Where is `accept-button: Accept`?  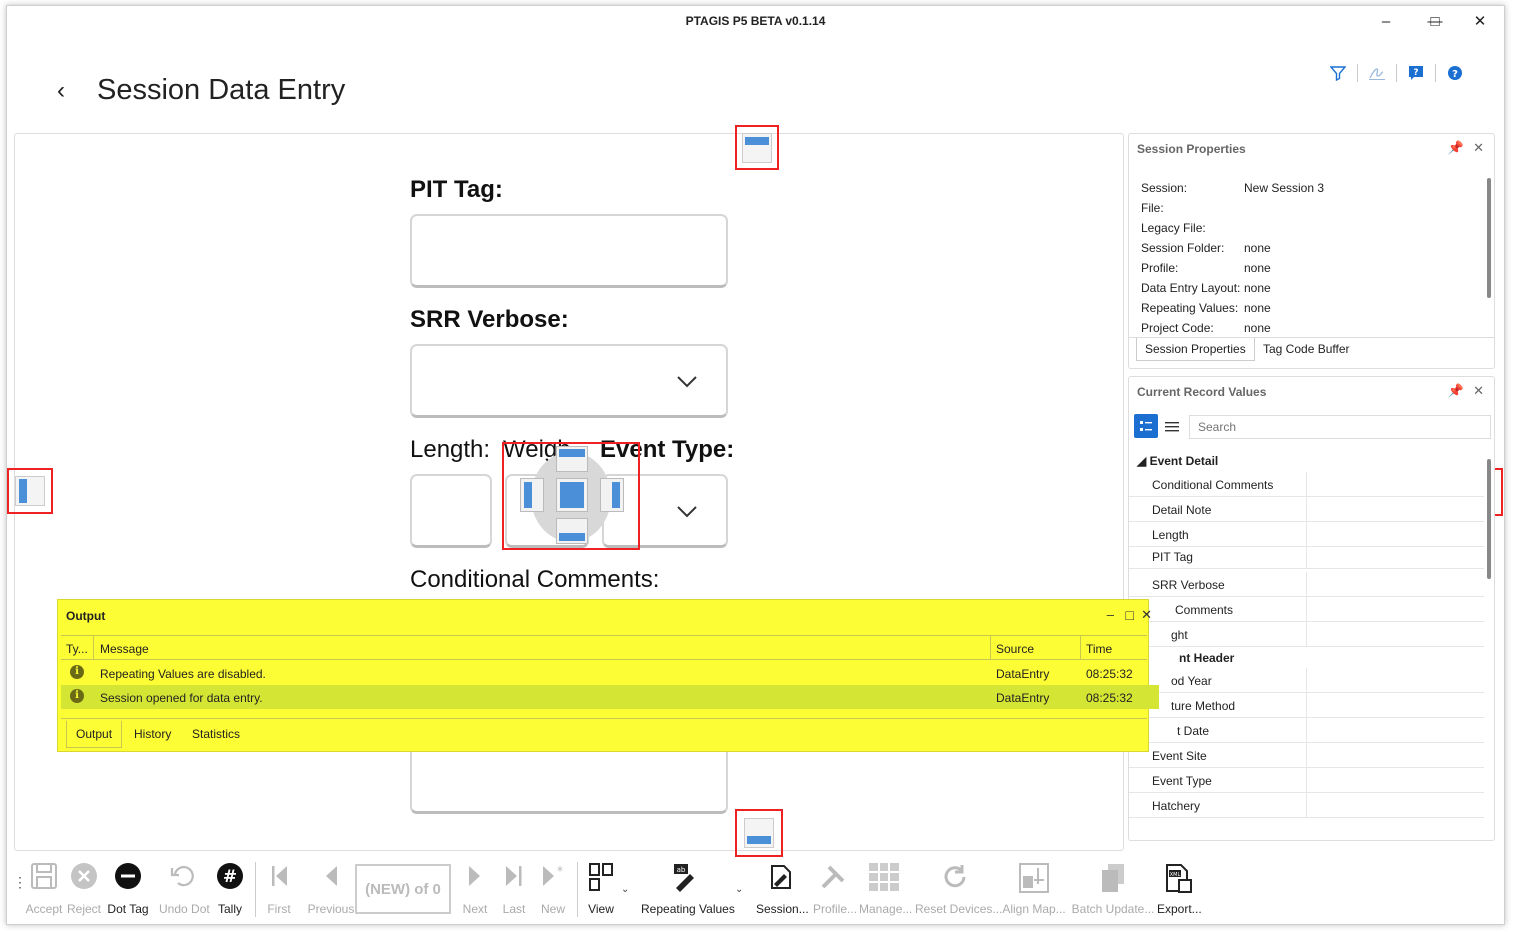
accept-button: Accept is located at coordinates (44, 889).